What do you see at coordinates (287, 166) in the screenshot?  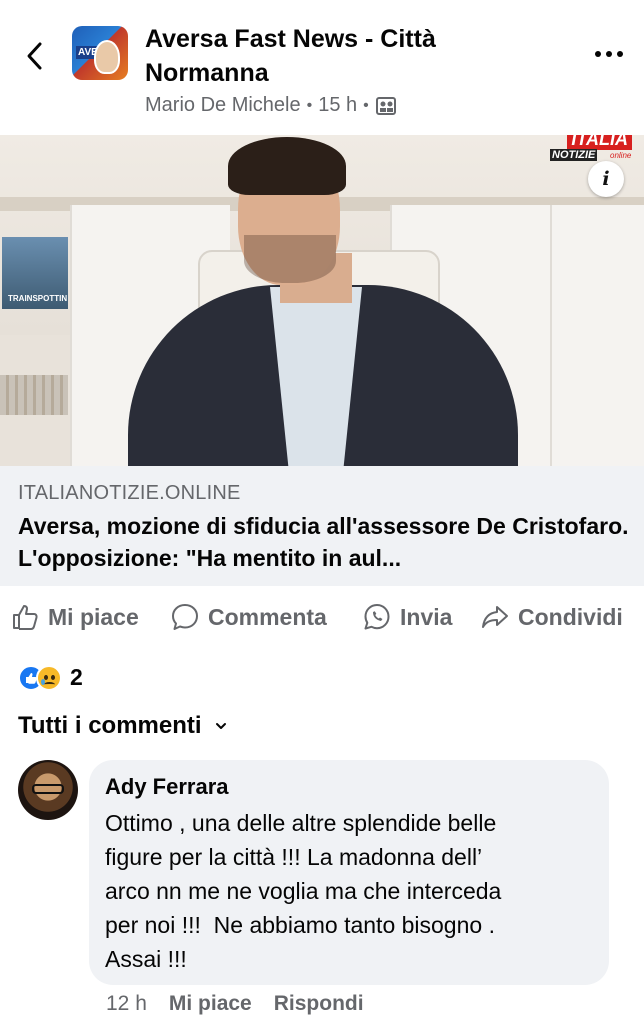 I see `person-hair` at bounding box center [287, 166].